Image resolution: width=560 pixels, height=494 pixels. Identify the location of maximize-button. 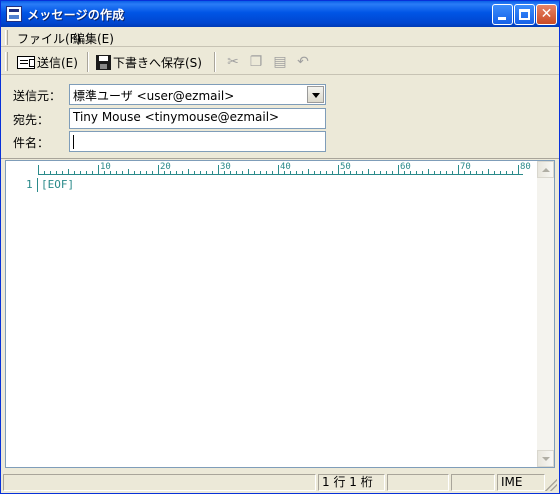
(524, 14).